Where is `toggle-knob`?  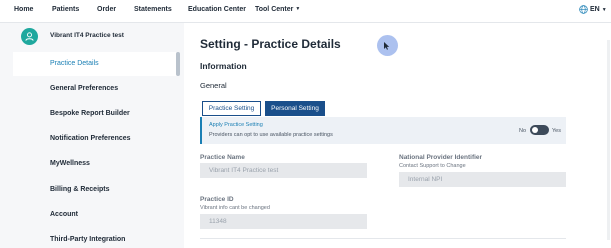 toggle-knob is located at coordinates (535, 130).